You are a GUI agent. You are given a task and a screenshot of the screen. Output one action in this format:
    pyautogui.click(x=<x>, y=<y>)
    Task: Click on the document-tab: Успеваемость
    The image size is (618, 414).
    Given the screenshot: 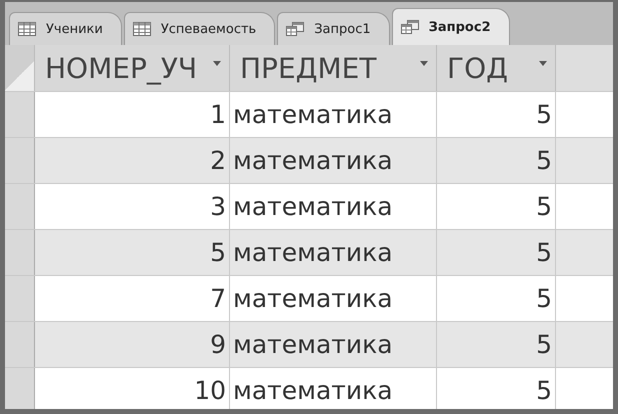 What is the action you would take?
    pyautogui.click(x=200, y=28)
    